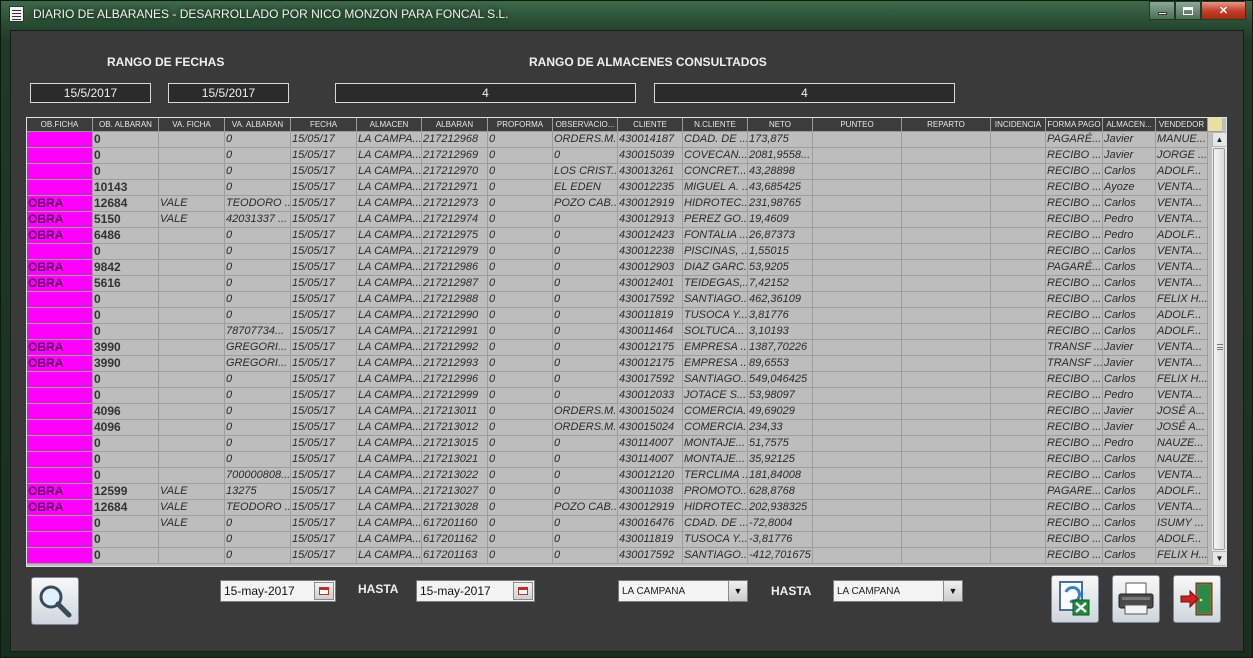  Describe the element at coordinates (737, 591) in the screenshot. I see `dropdown-button: ▼` at that location.